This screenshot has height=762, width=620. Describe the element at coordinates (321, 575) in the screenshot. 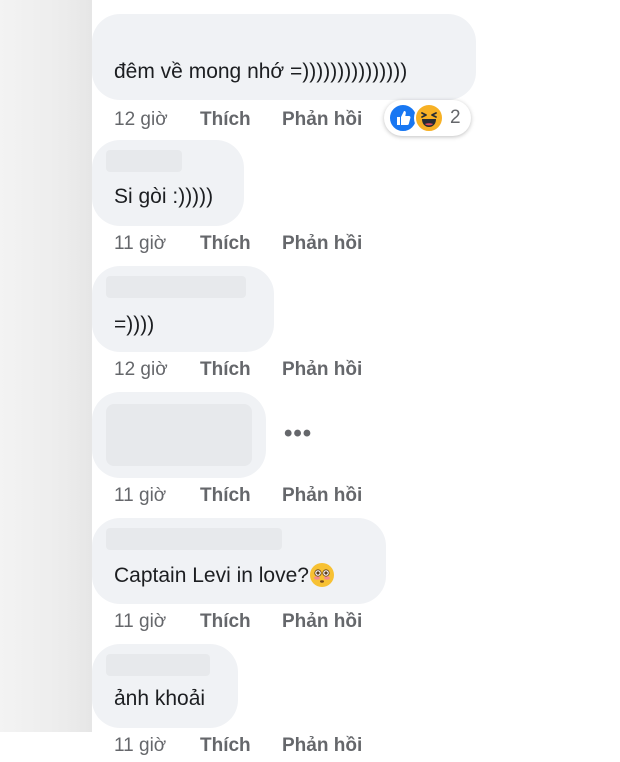

I see `flushed-face-emoji` at that location.